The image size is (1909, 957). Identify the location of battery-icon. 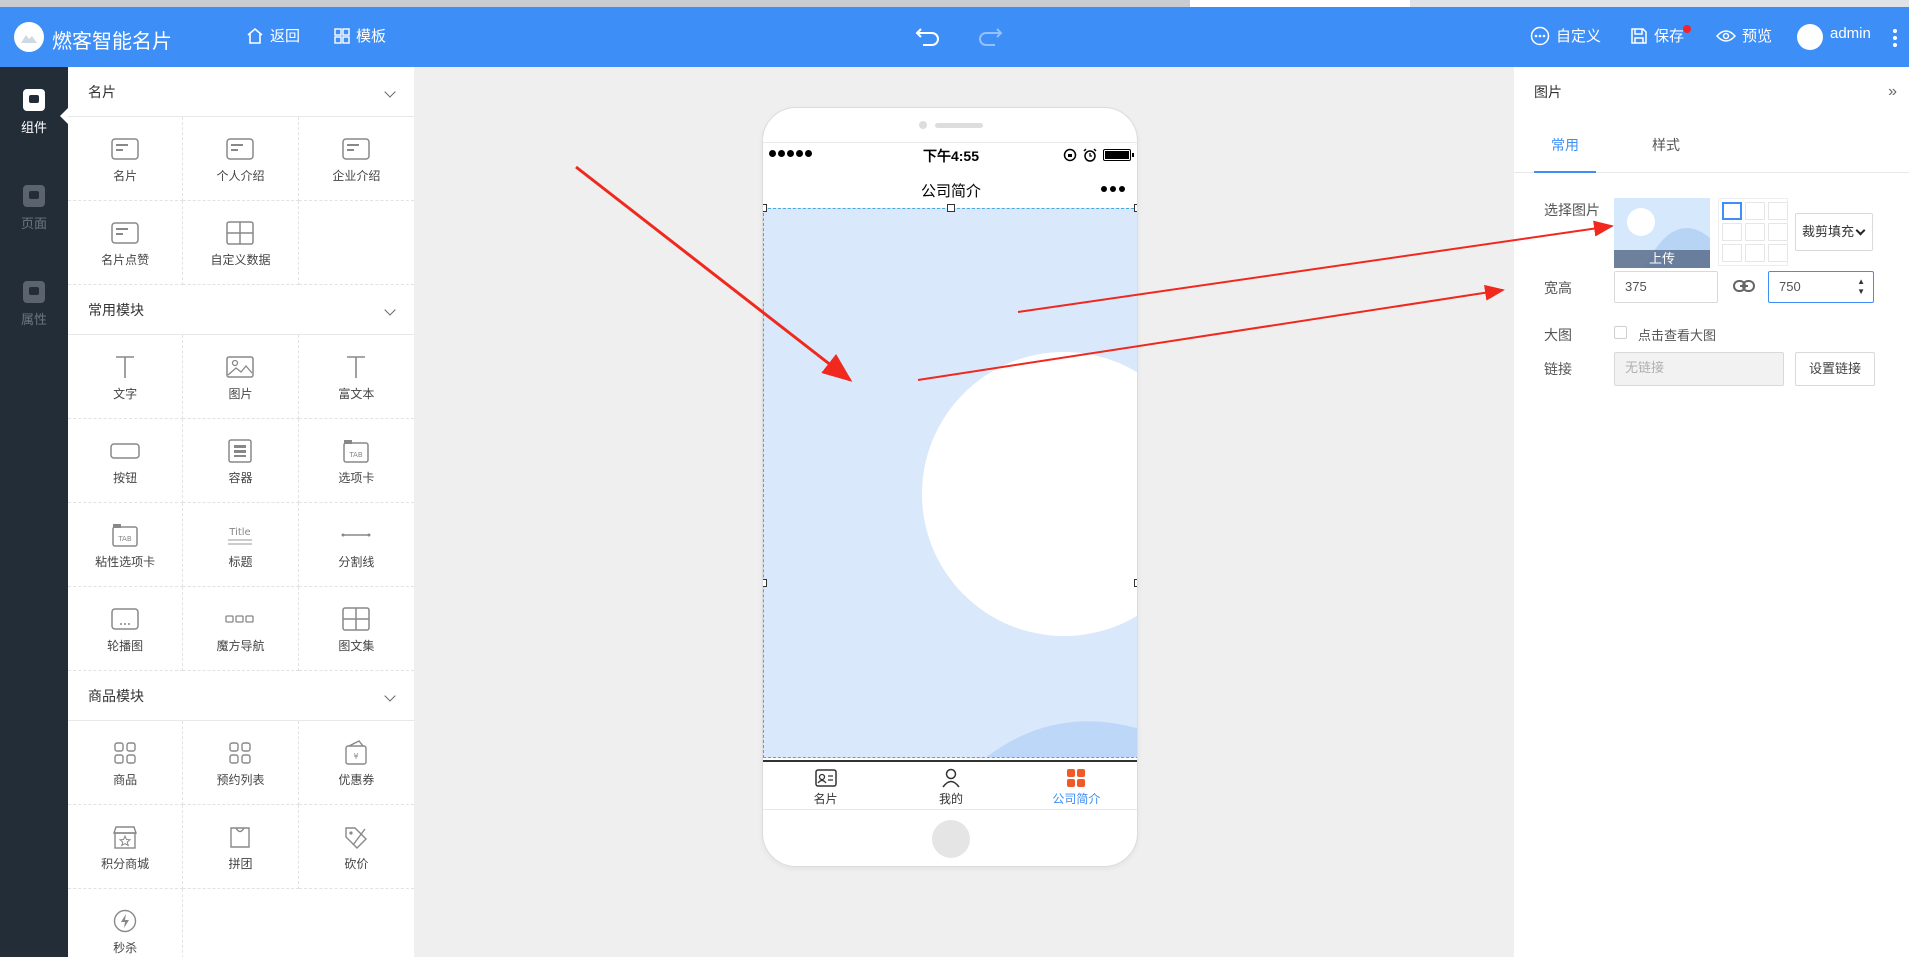
(1118, 155).